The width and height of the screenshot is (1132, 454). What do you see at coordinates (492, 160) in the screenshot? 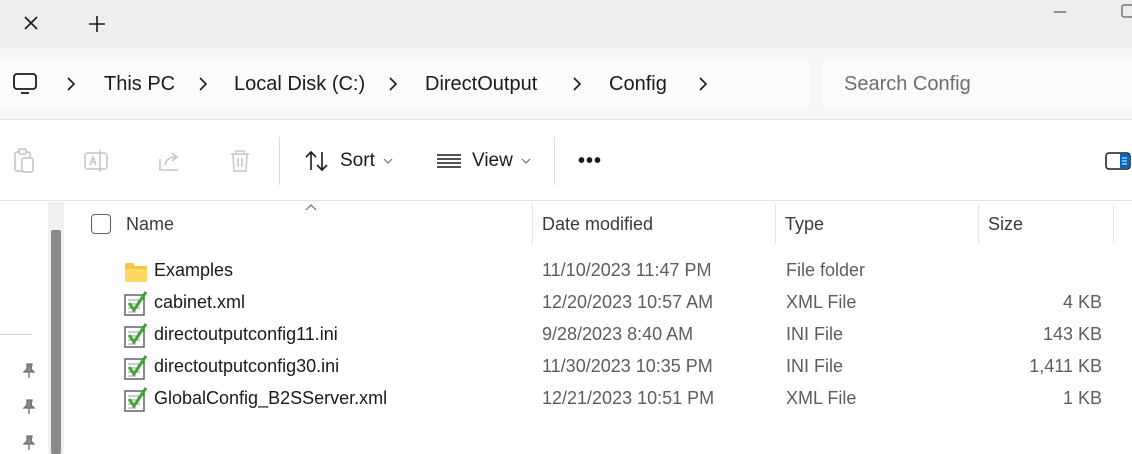
I see `view-label: View` at bounding box center [492, 160].